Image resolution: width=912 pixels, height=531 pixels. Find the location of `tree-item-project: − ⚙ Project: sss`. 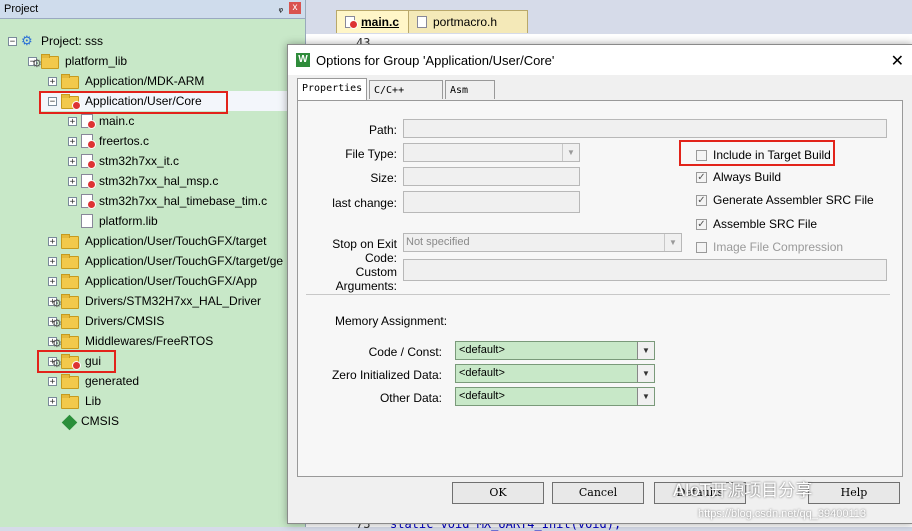

tree-item-project: − ⚙ Project: sss is located at coordinates (55, 41).